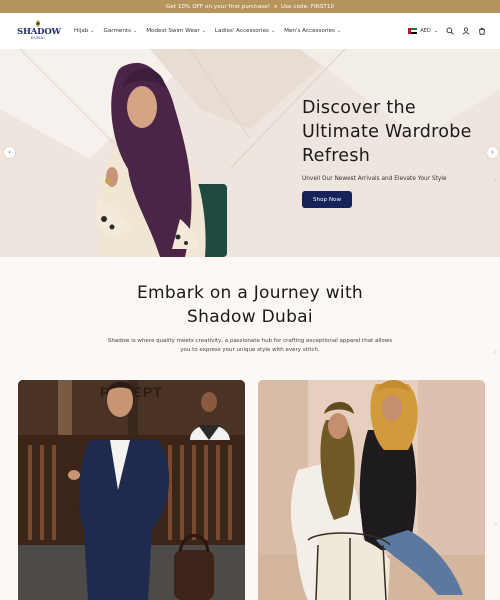  Describe the element at coordinates (173, 31) in the screenshot. I see `nav-item-label: Modest Swim Wear` at that location.